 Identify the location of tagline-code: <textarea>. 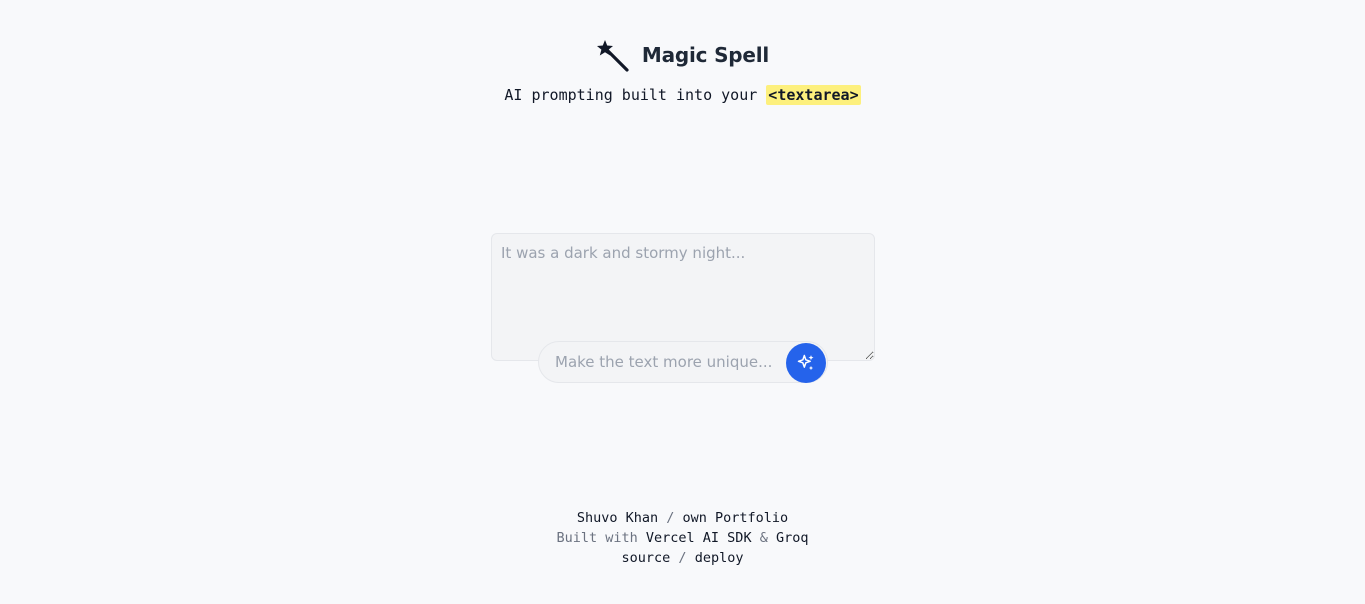
(813, 95).